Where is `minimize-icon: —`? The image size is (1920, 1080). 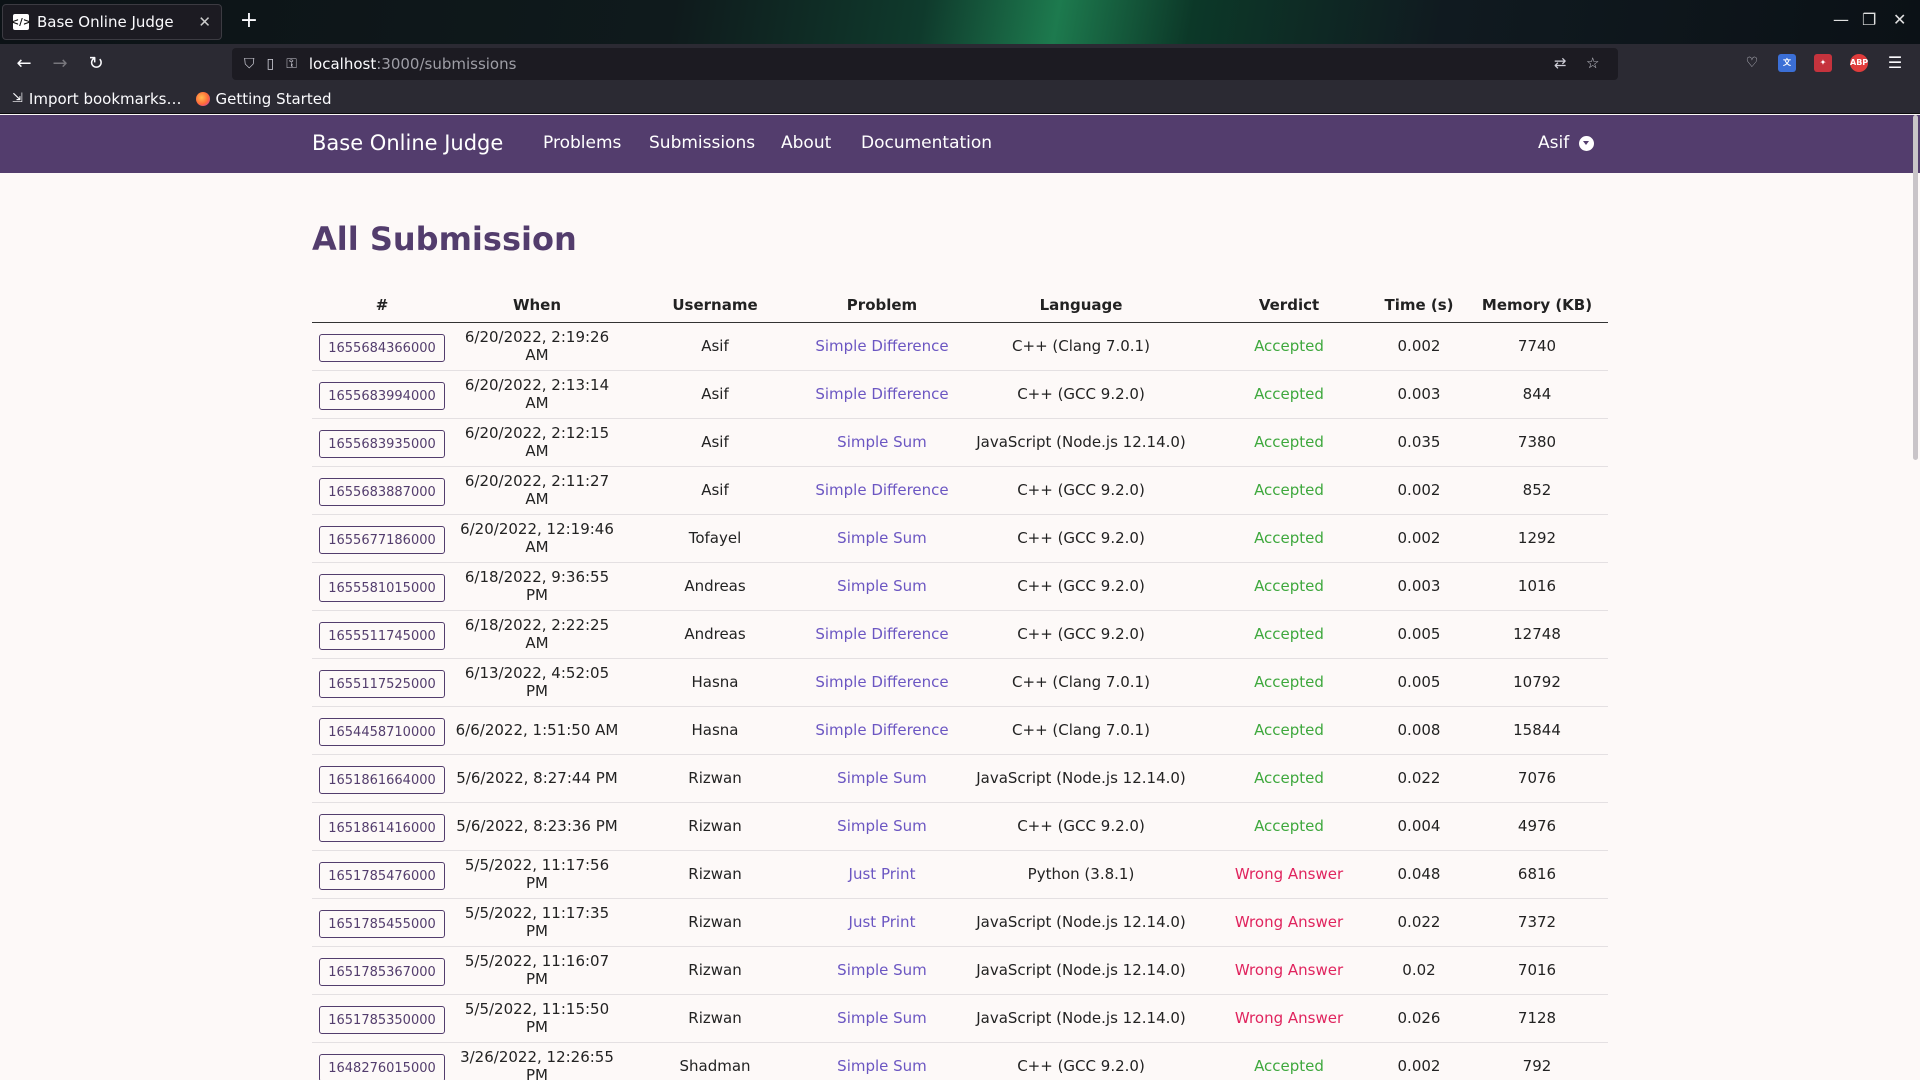 minimize-icon: — is located at coordinates (1841, 19).